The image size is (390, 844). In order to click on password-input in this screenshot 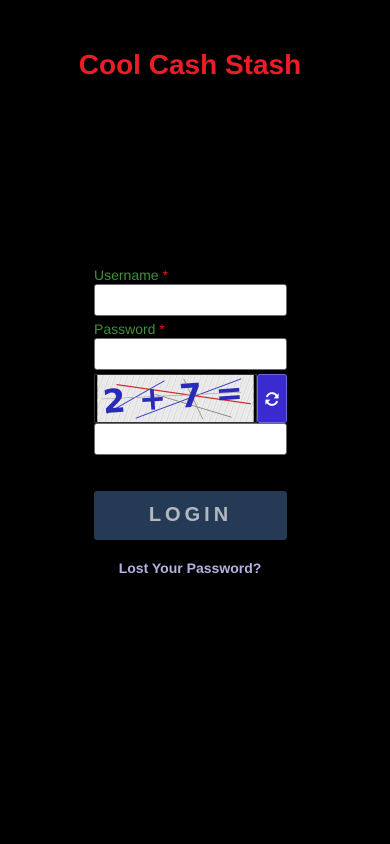, I will do `click(190, 354)`.